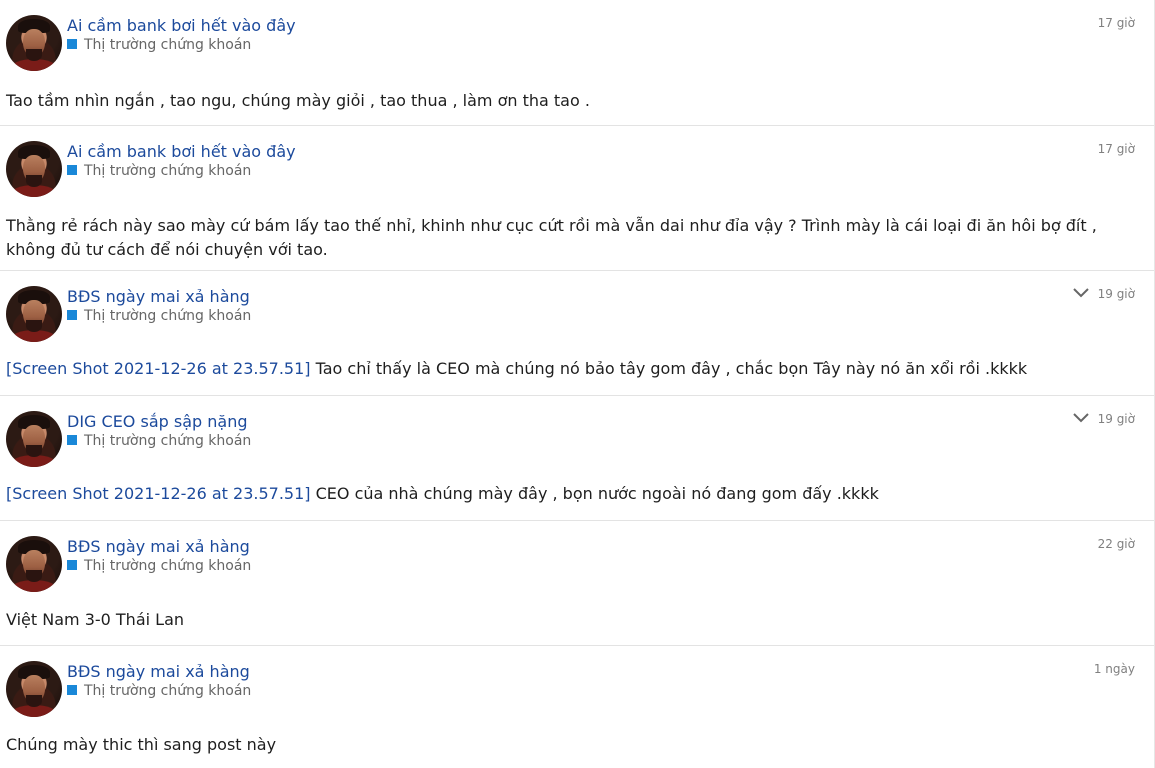  What do you see at coordinates (576, 620) in the screenshot?
I see `post-body: Việt Nam 3-0 Thái Lan` at bounding box center [576, 620].